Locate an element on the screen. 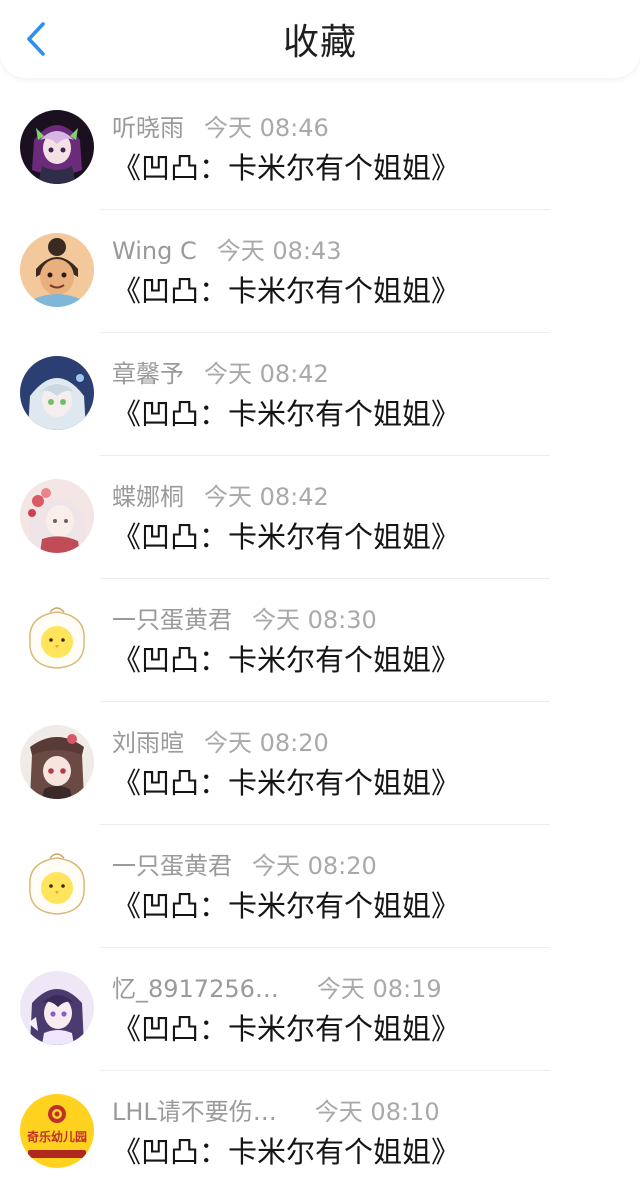  username: 听晓雨 is located at coordinates (148, 128).